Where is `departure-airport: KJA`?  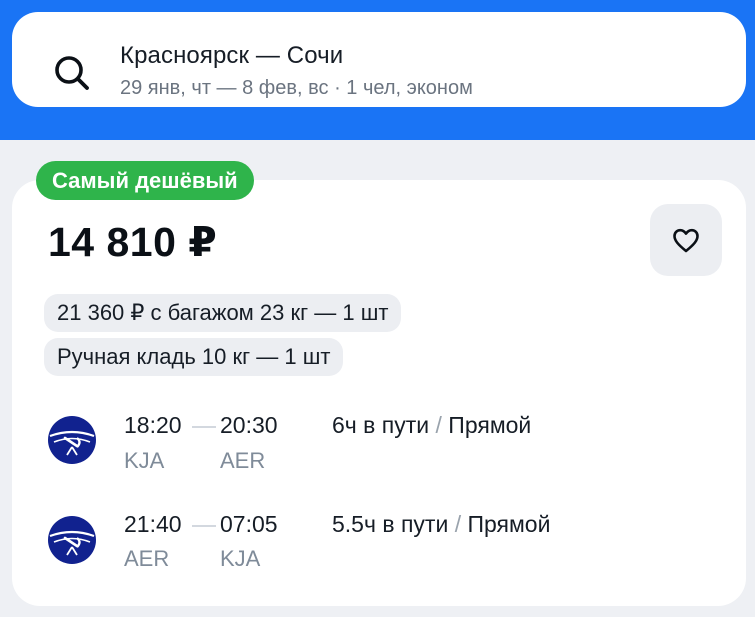 departure-airport: KJA is located at coordinates (144, 460).